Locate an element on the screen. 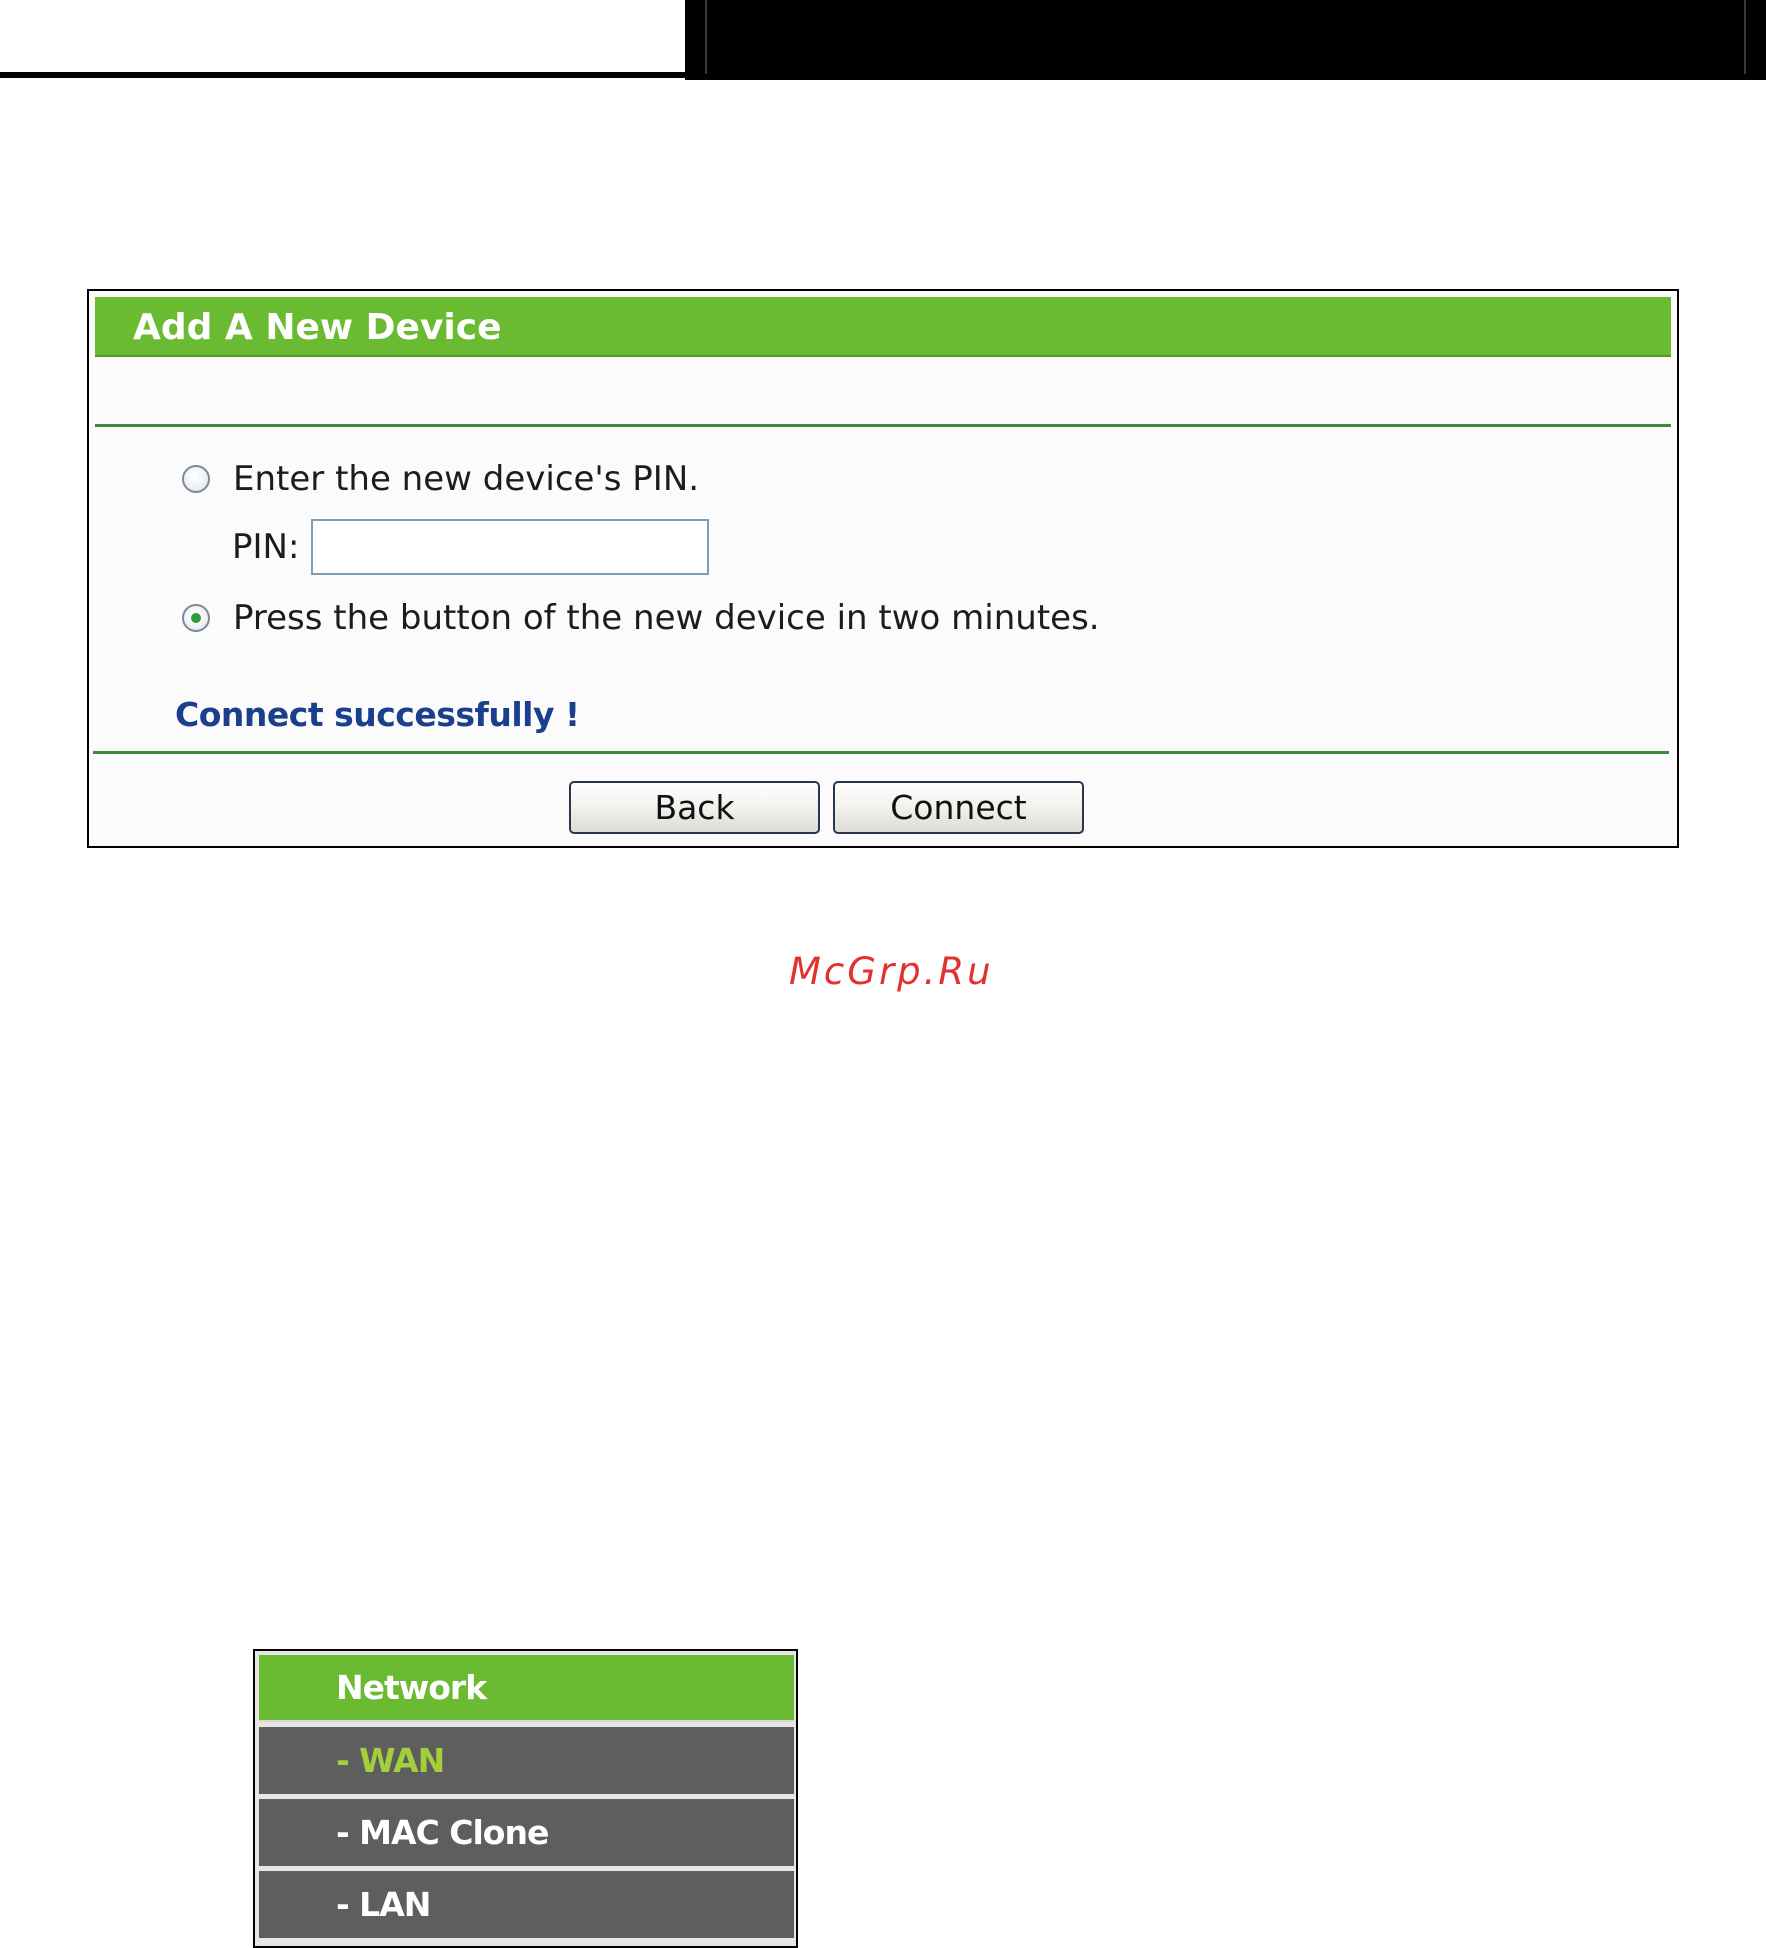 The height and width of the screenshot is (1948, 1766). menu-item-wan: - WAN is located at coordinates (526, 1760).